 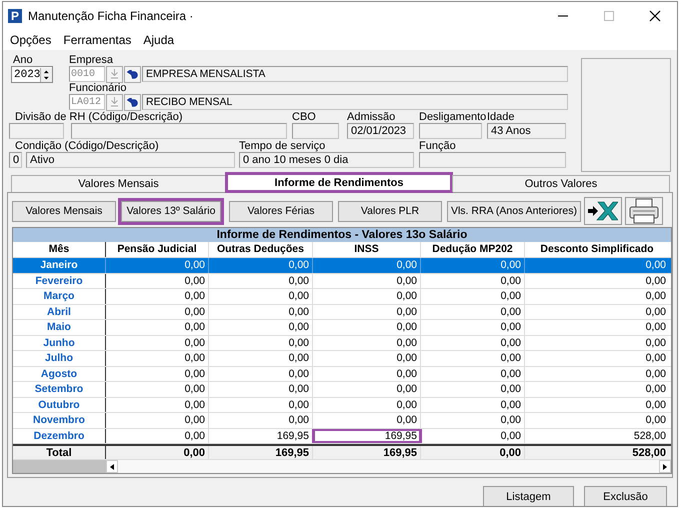 I want to click on condition-code-field: 0, so click(x=15, y=160).